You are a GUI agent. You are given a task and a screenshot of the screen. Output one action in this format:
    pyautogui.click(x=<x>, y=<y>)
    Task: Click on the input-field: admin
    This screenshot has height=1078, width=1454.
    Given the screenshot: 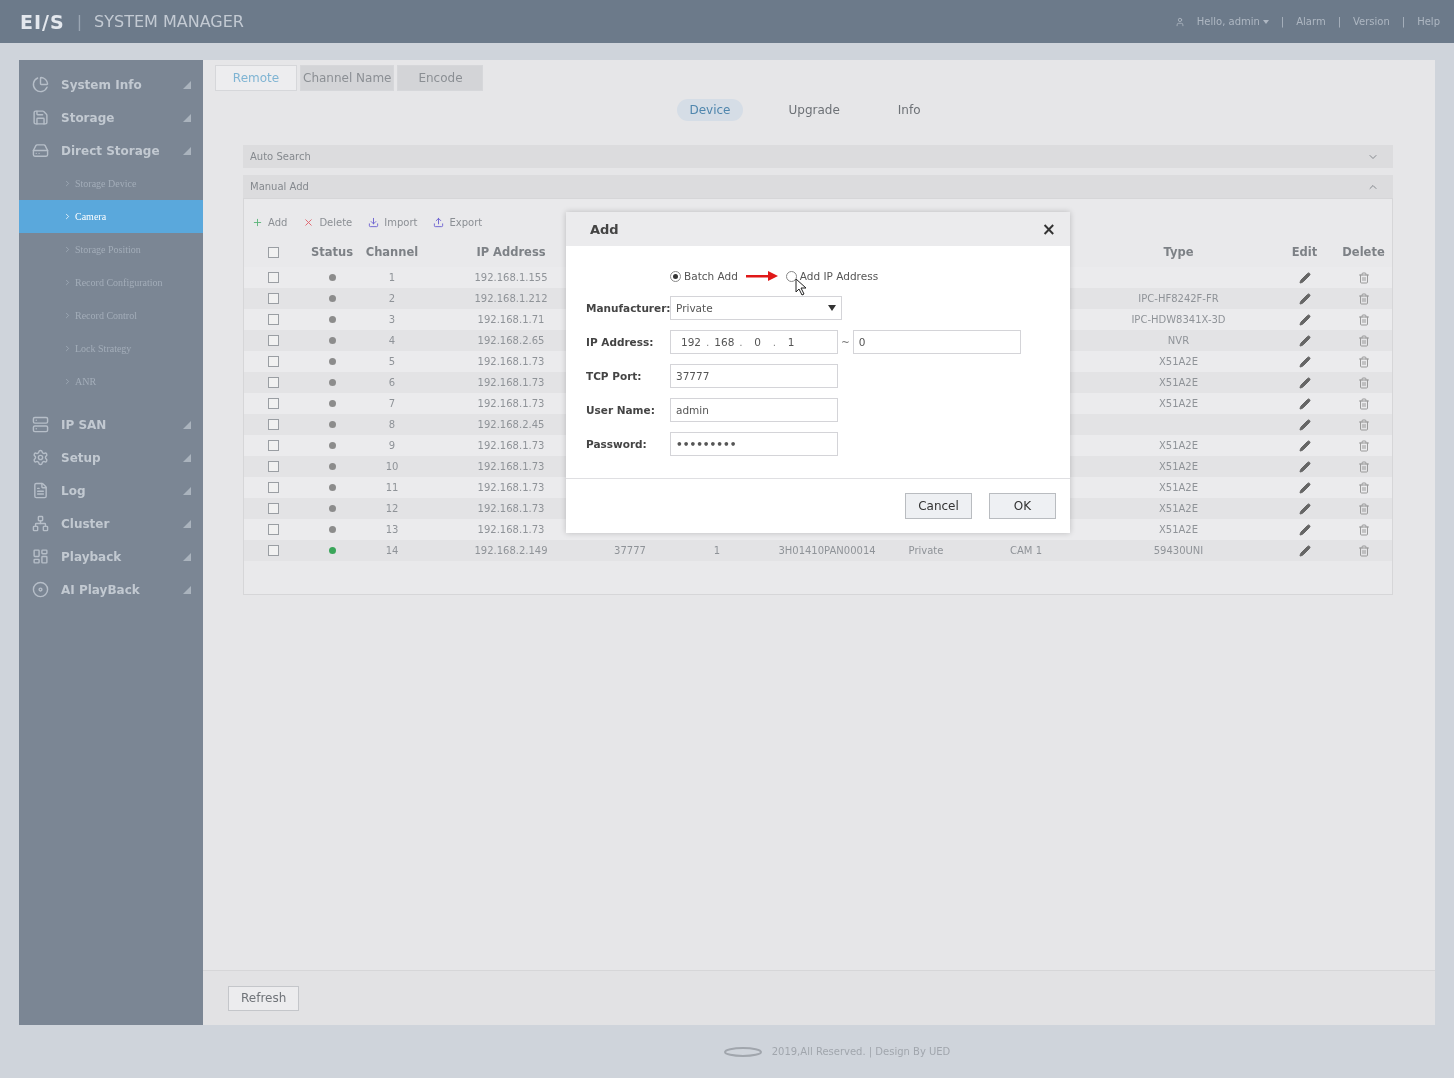 What is the action you would take?
    pyautogui.click(x=754, y=410)
    